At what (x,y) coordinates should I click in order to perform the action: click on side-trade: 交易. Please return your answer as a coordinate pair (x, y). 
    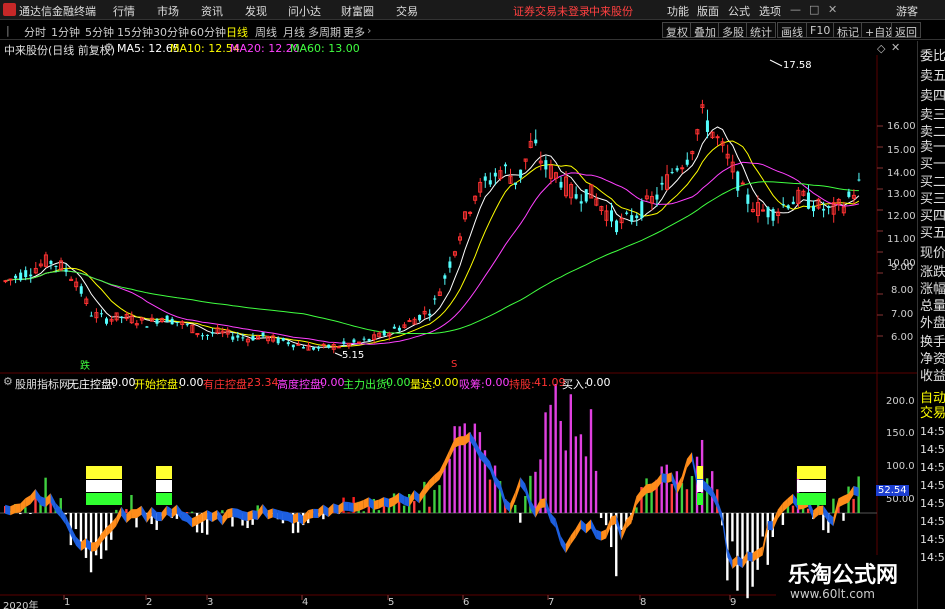
    Looking at the image, I should click on (932, 411).